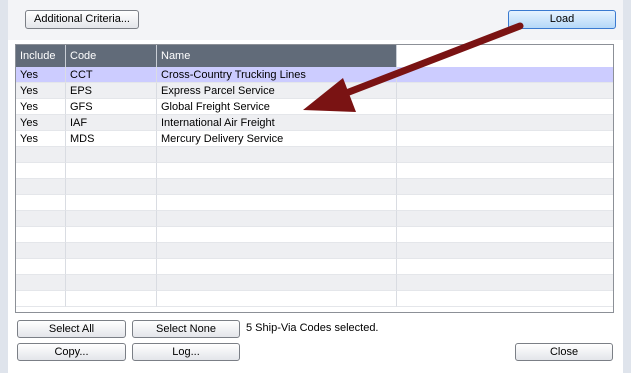 The height and width of the screenshot is (373, 631). Describe the element at coordinates (71, 329) in the screenshot. I see `select-all-button: Select All` at that location.